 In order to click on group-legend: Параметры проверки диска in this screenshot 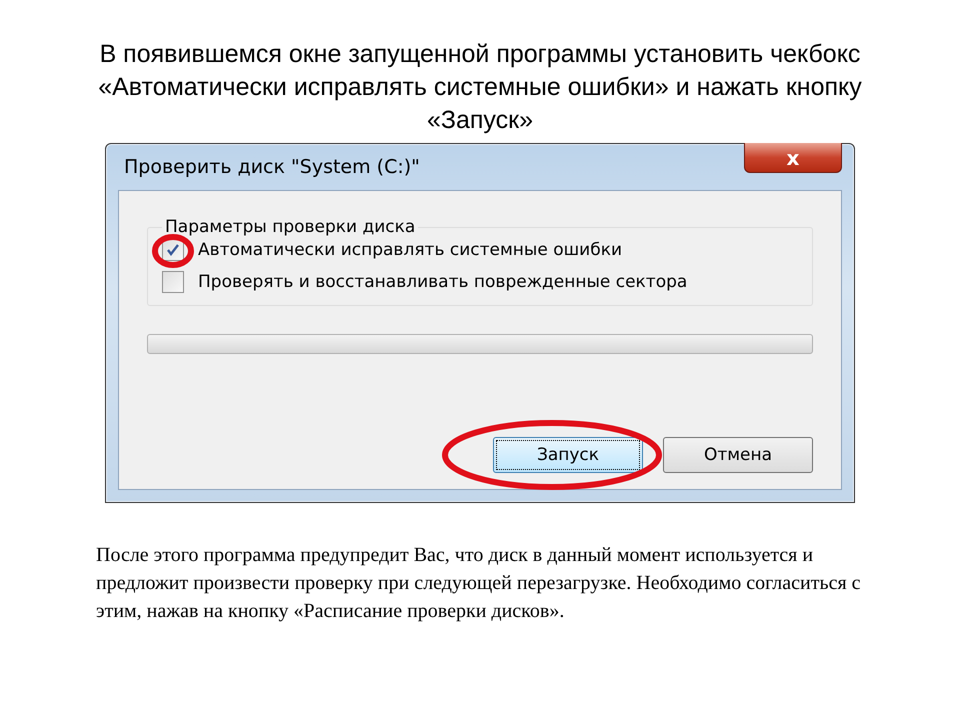, I will do `click(290, 227)`.